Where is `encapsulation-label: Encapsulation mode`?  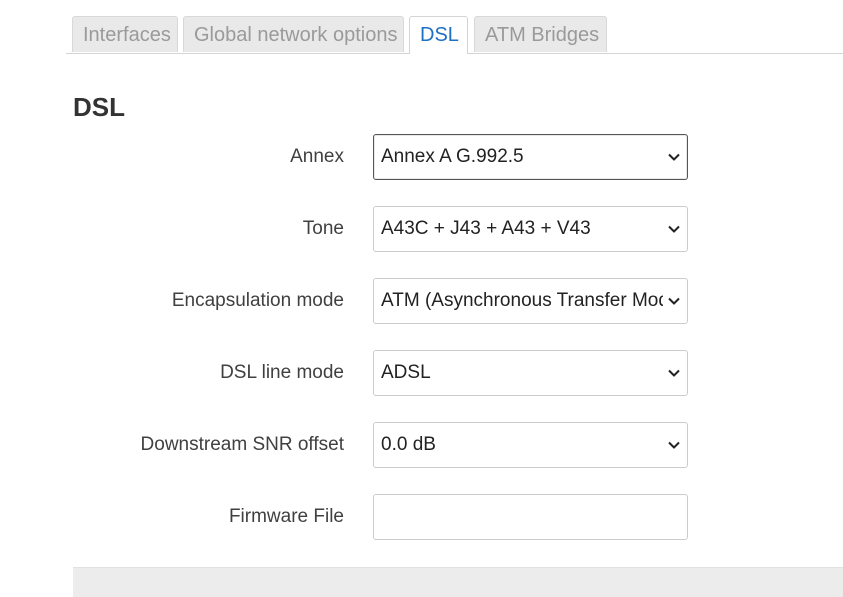 encapsulation-label: Encapsulation mode is located at coordinates (257, 300).